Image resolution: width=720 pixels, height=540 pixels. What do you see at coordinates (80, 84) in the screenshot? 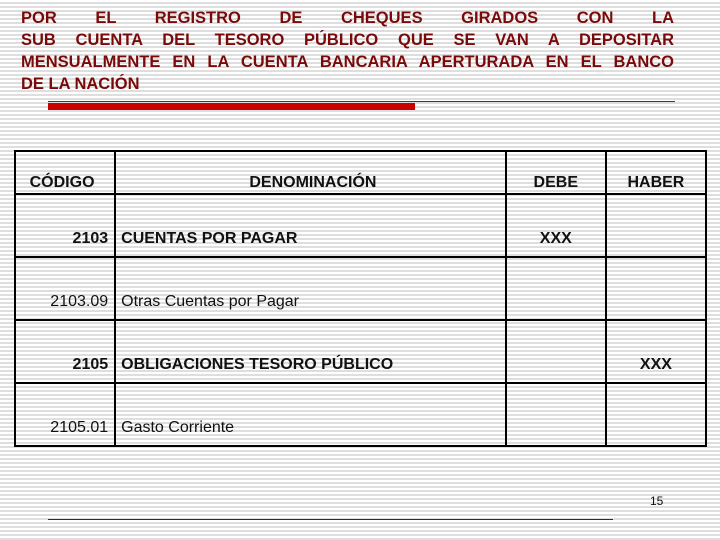
I see `title-line-4: DE LA NACIÓN` at bounding box center [80, 84].